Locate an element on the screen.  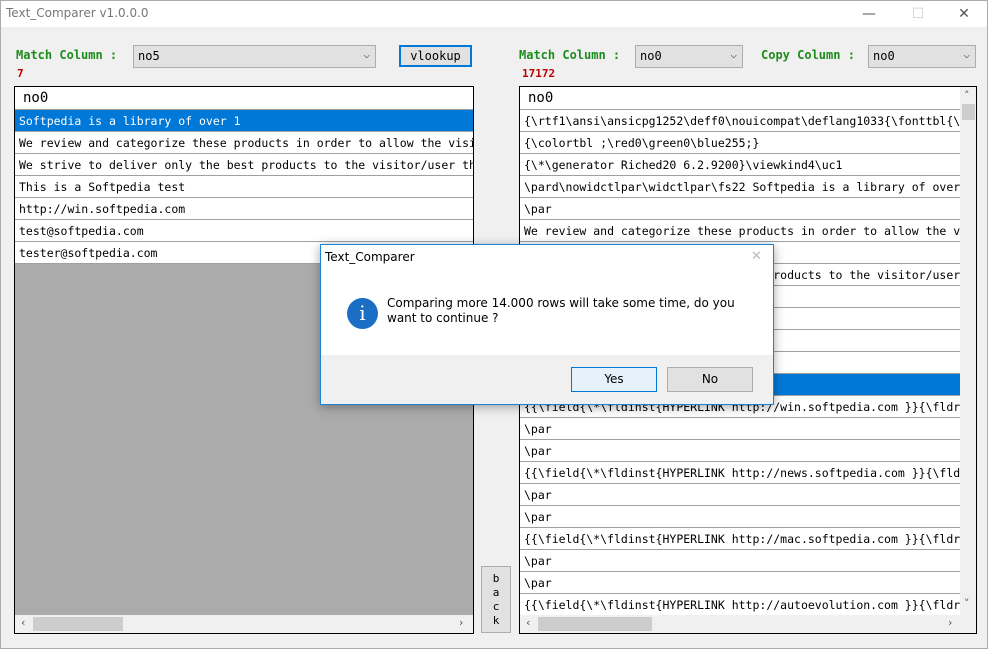
copy-column-select: no0 ⌵ is located at coordinates (922, 56).